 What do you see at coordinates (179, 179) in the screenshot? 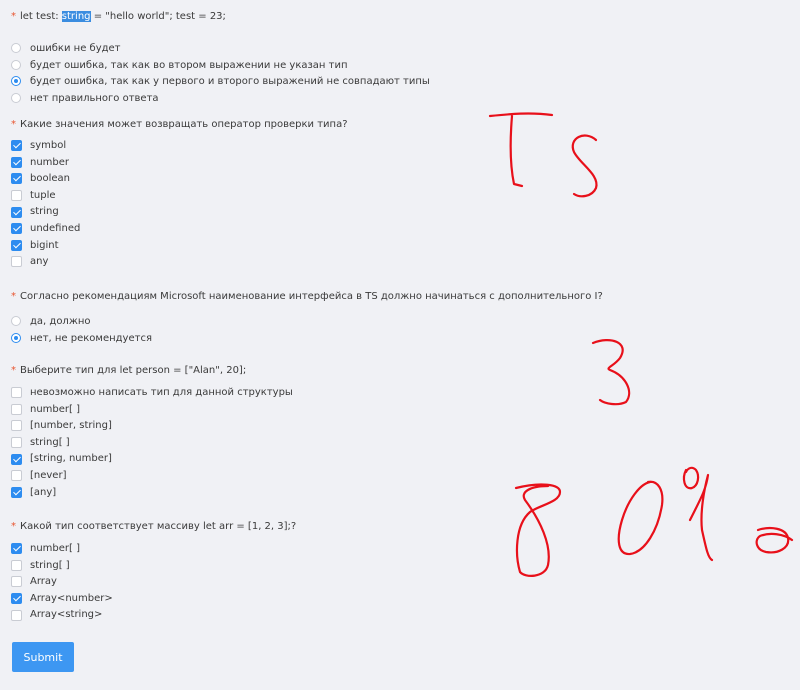
I see `q2-option-3: boolean` at bounding box center [179, 179].